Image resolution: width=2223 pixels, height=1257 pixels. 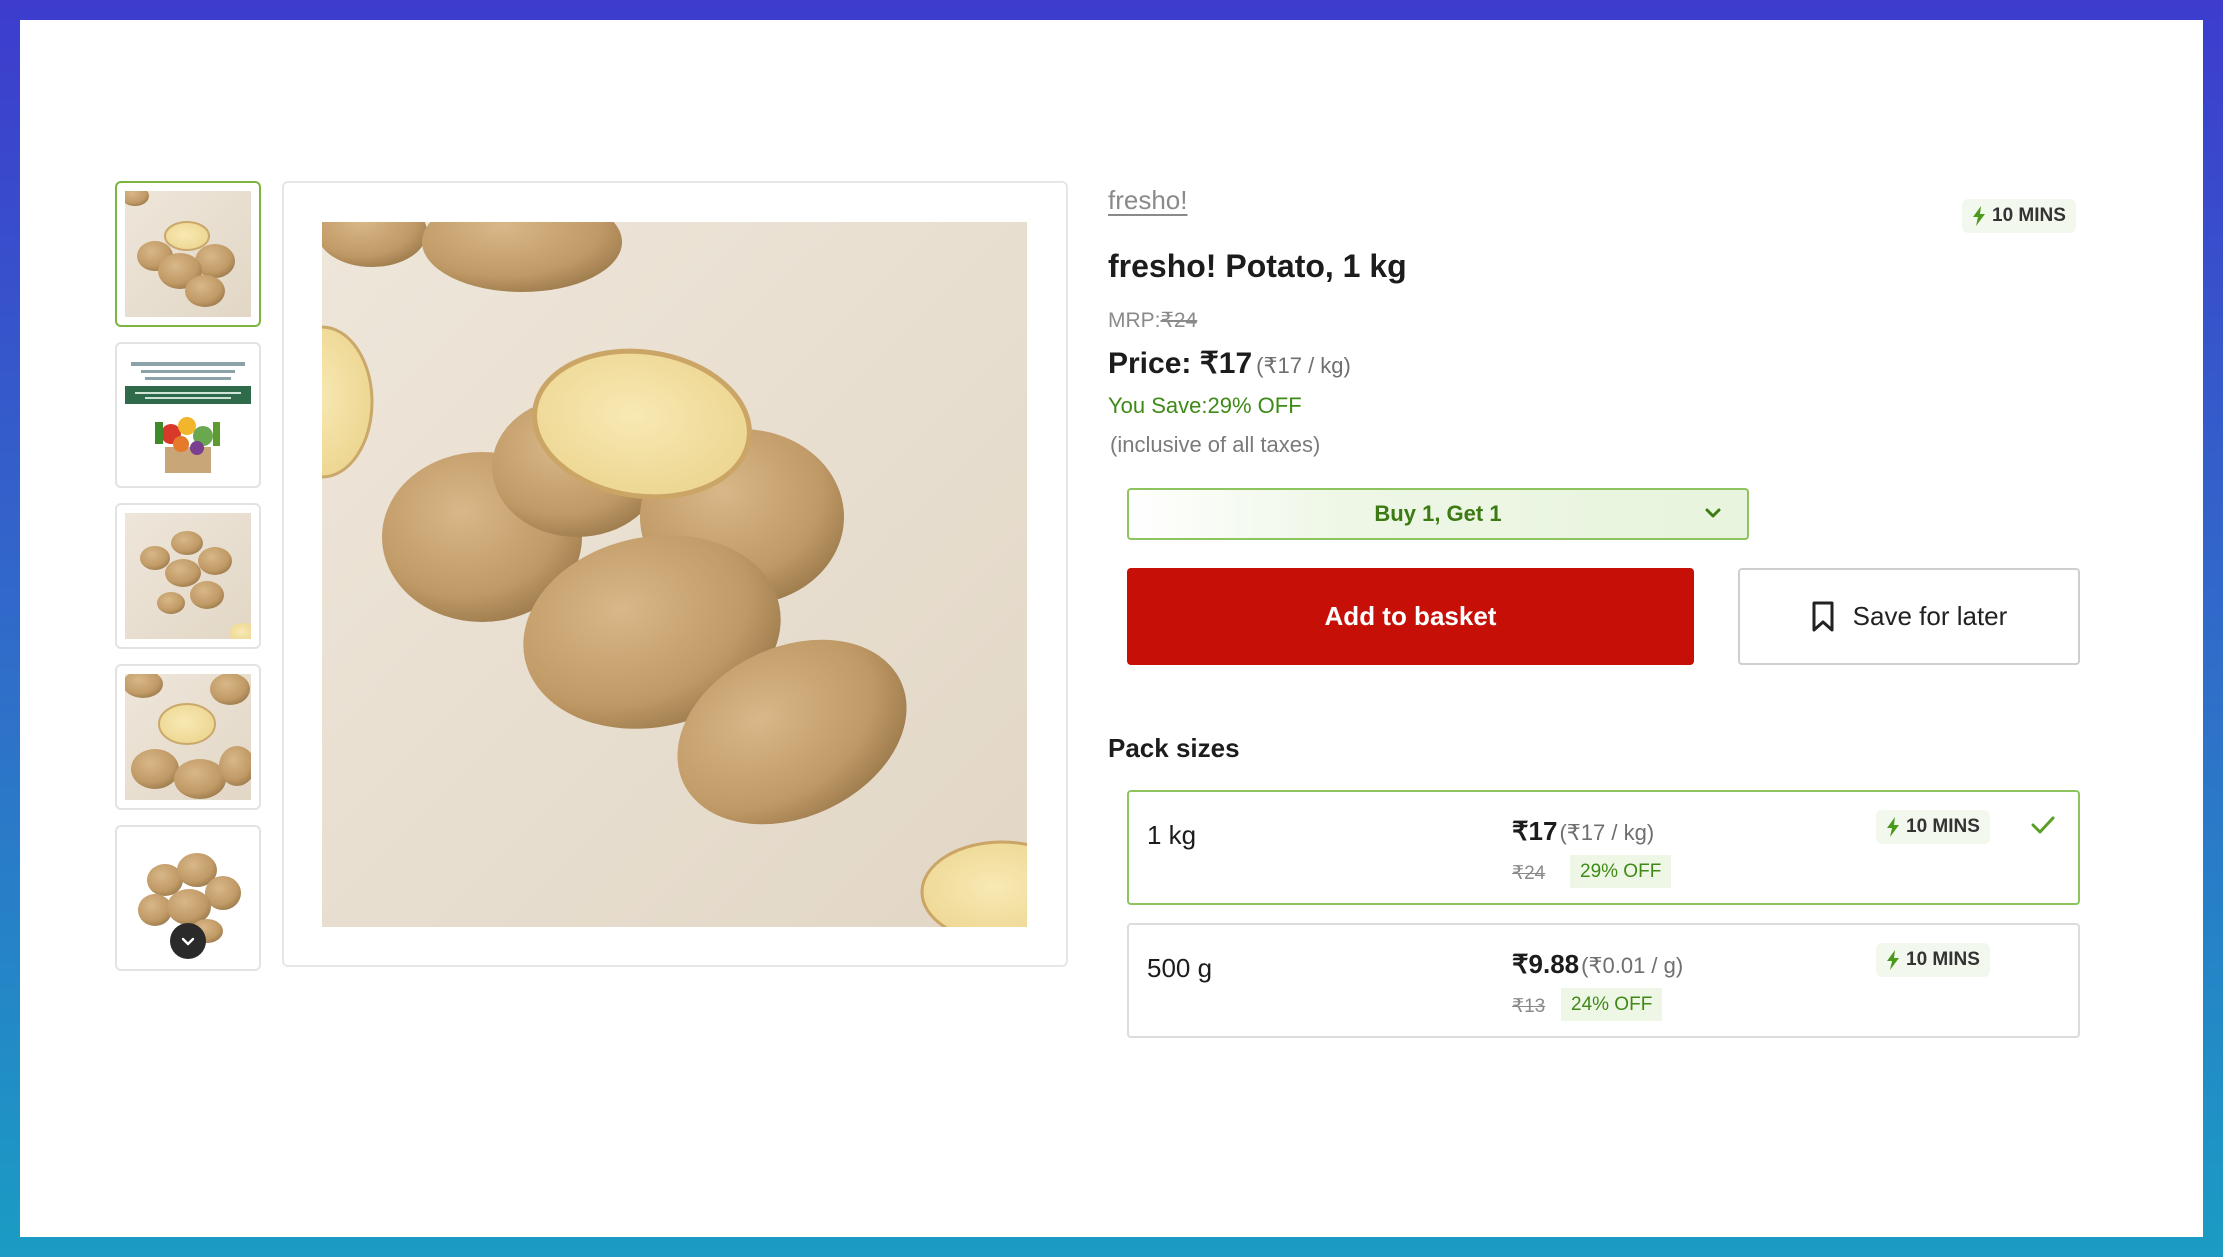 I want to click on pack-mrp: ₹24, so click(x=1529, y=873).